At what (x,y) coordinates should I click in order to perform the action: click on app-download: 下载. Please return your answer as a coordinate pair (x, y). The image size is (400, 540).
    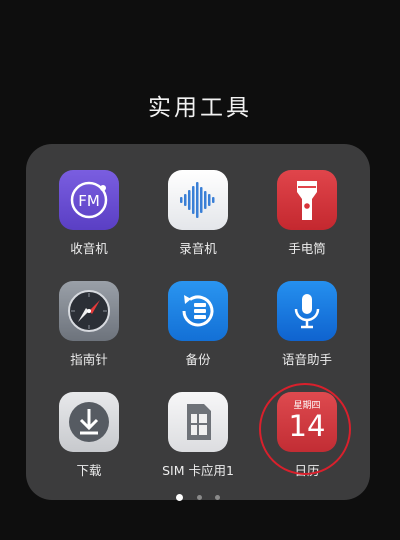
    Looking at the image, I should click on (89, 435).